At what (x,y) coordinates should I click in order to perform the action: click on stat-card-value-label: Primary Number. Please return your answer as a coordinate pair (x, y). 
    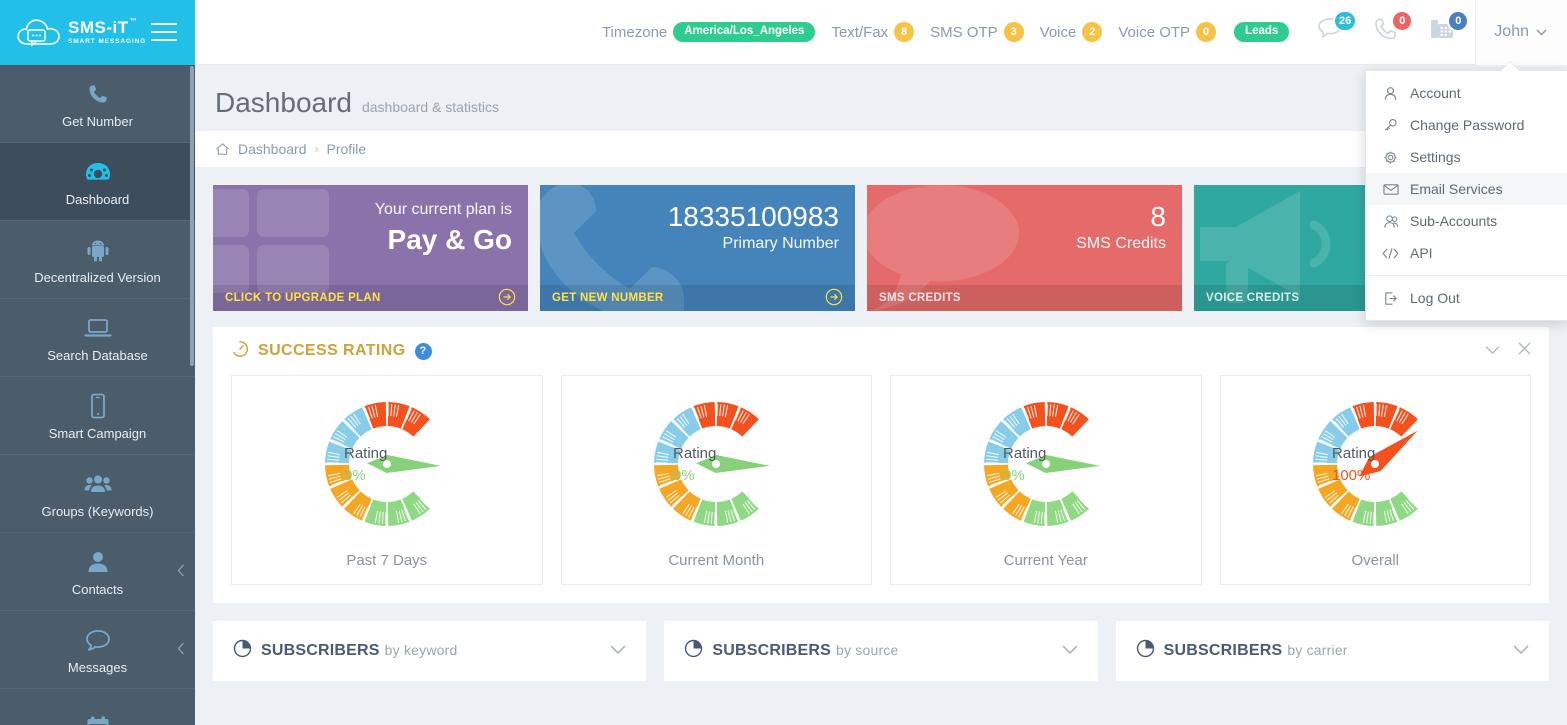
    Looking at the image, I should click on (780, 243).